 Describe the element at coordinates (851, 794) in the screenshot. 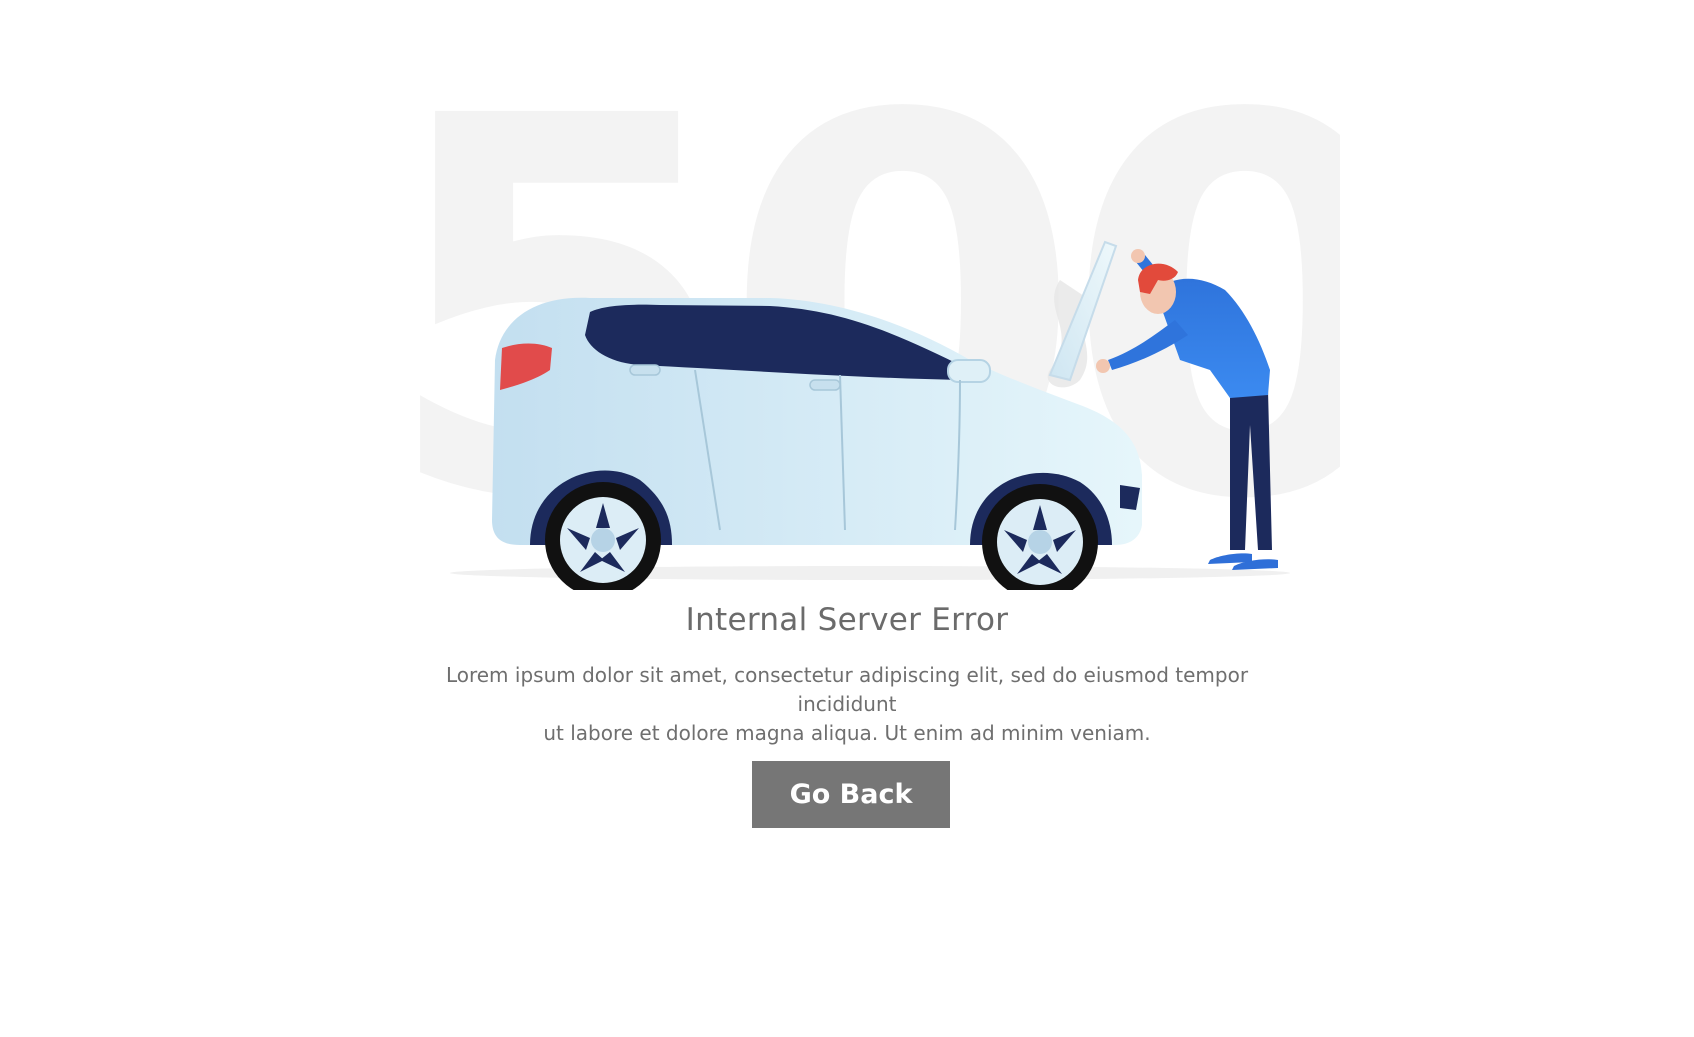

I see `go-back-button: Go Back` at that location.